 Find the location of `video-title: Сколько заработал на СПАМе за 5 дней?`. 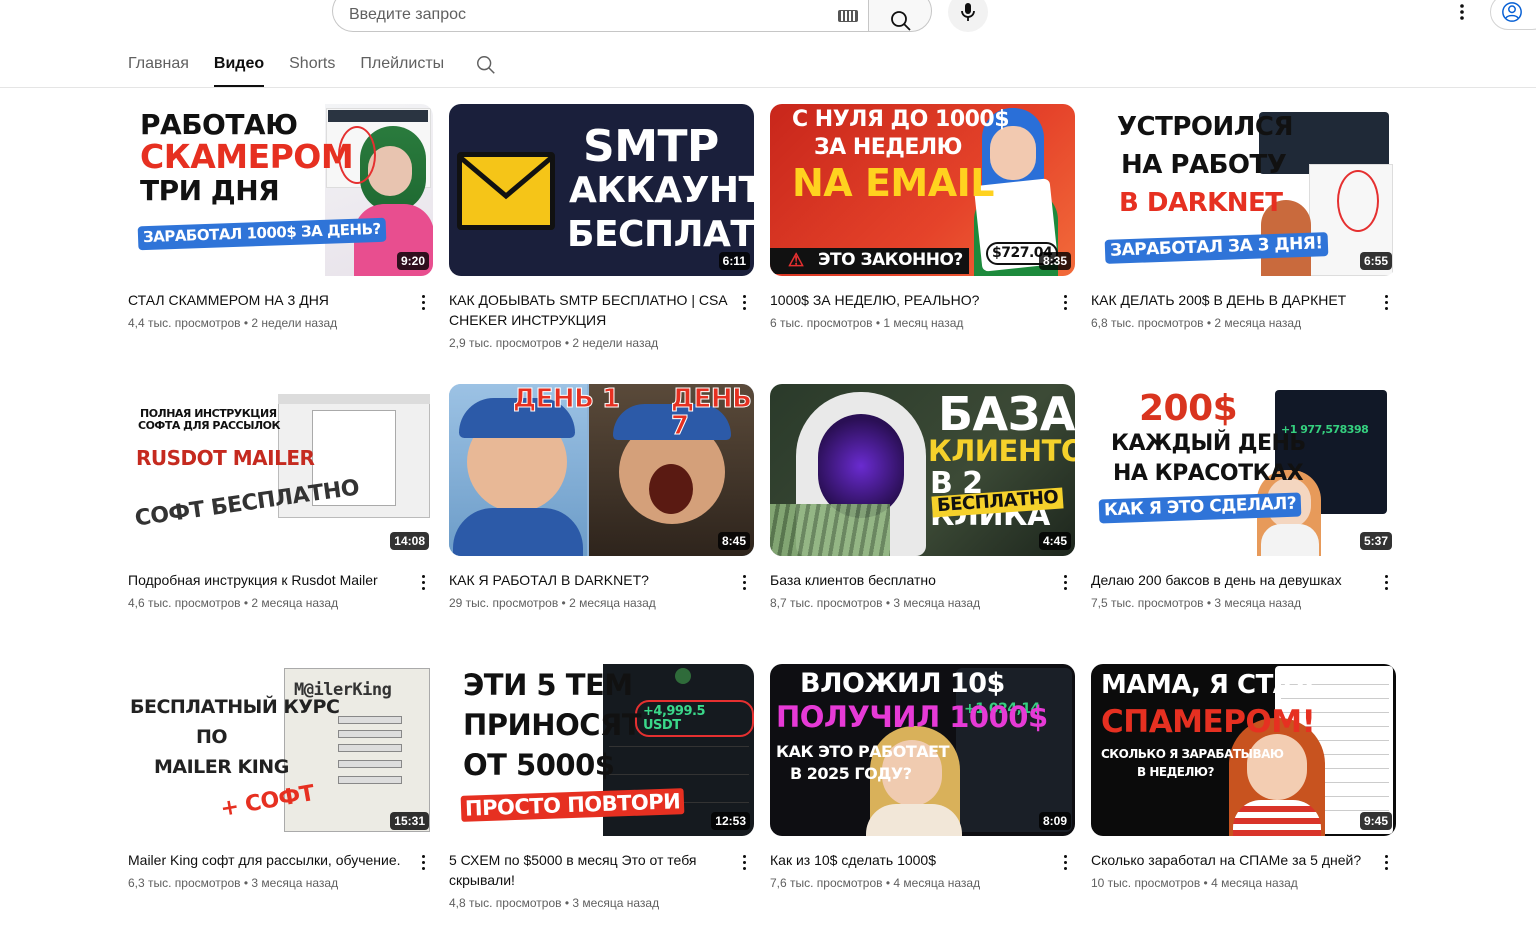

video-title: Сколько заработал на СПАМе за 5 дней? is located at coordinates (1230, 860).